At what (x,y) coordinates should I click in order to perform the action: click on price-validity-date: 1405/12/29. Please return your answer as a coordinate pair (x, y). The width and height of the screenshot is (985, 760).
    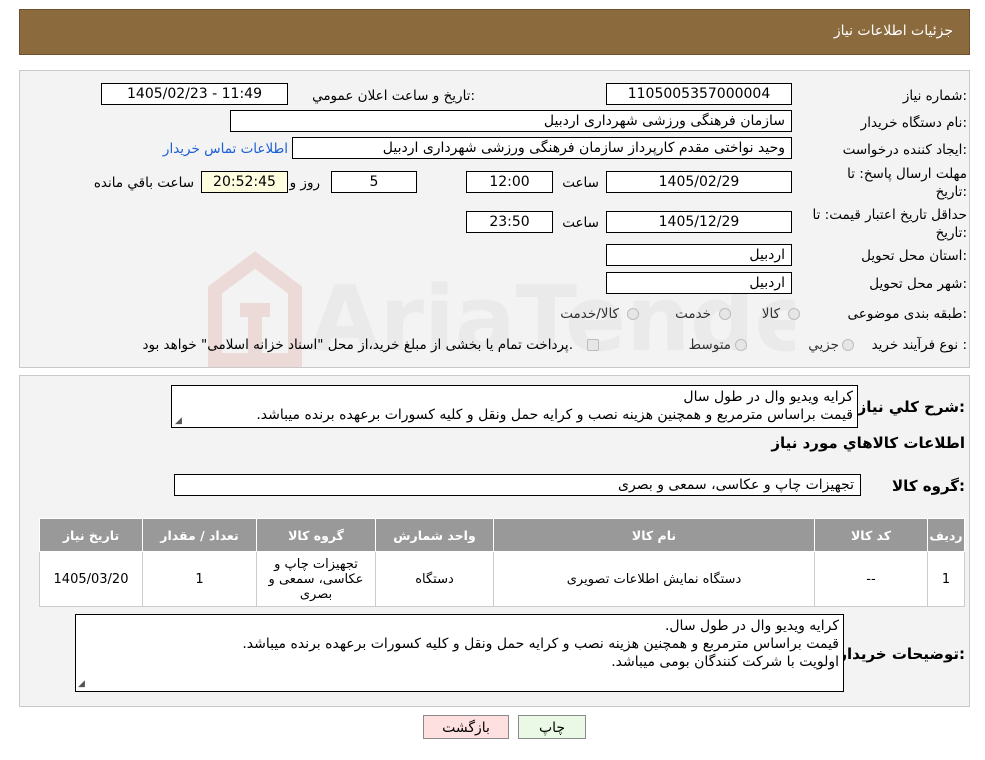
    Looking at the image, I should click on (699, 222).